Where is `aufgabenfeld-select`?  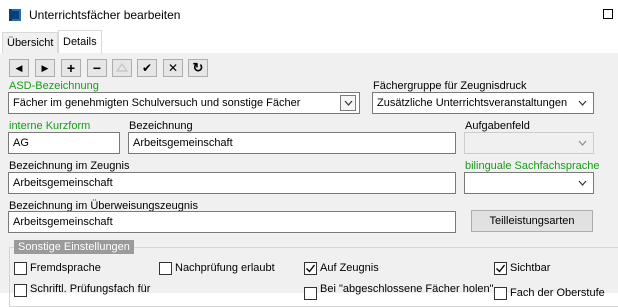
aufgabenfeld-select is located at coordinates (529, 143).